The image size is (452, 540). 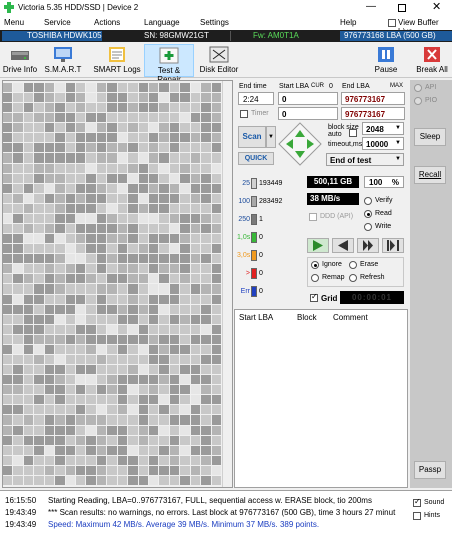 I want to click on auto-block-checkbox, so click(x=353, y=133).